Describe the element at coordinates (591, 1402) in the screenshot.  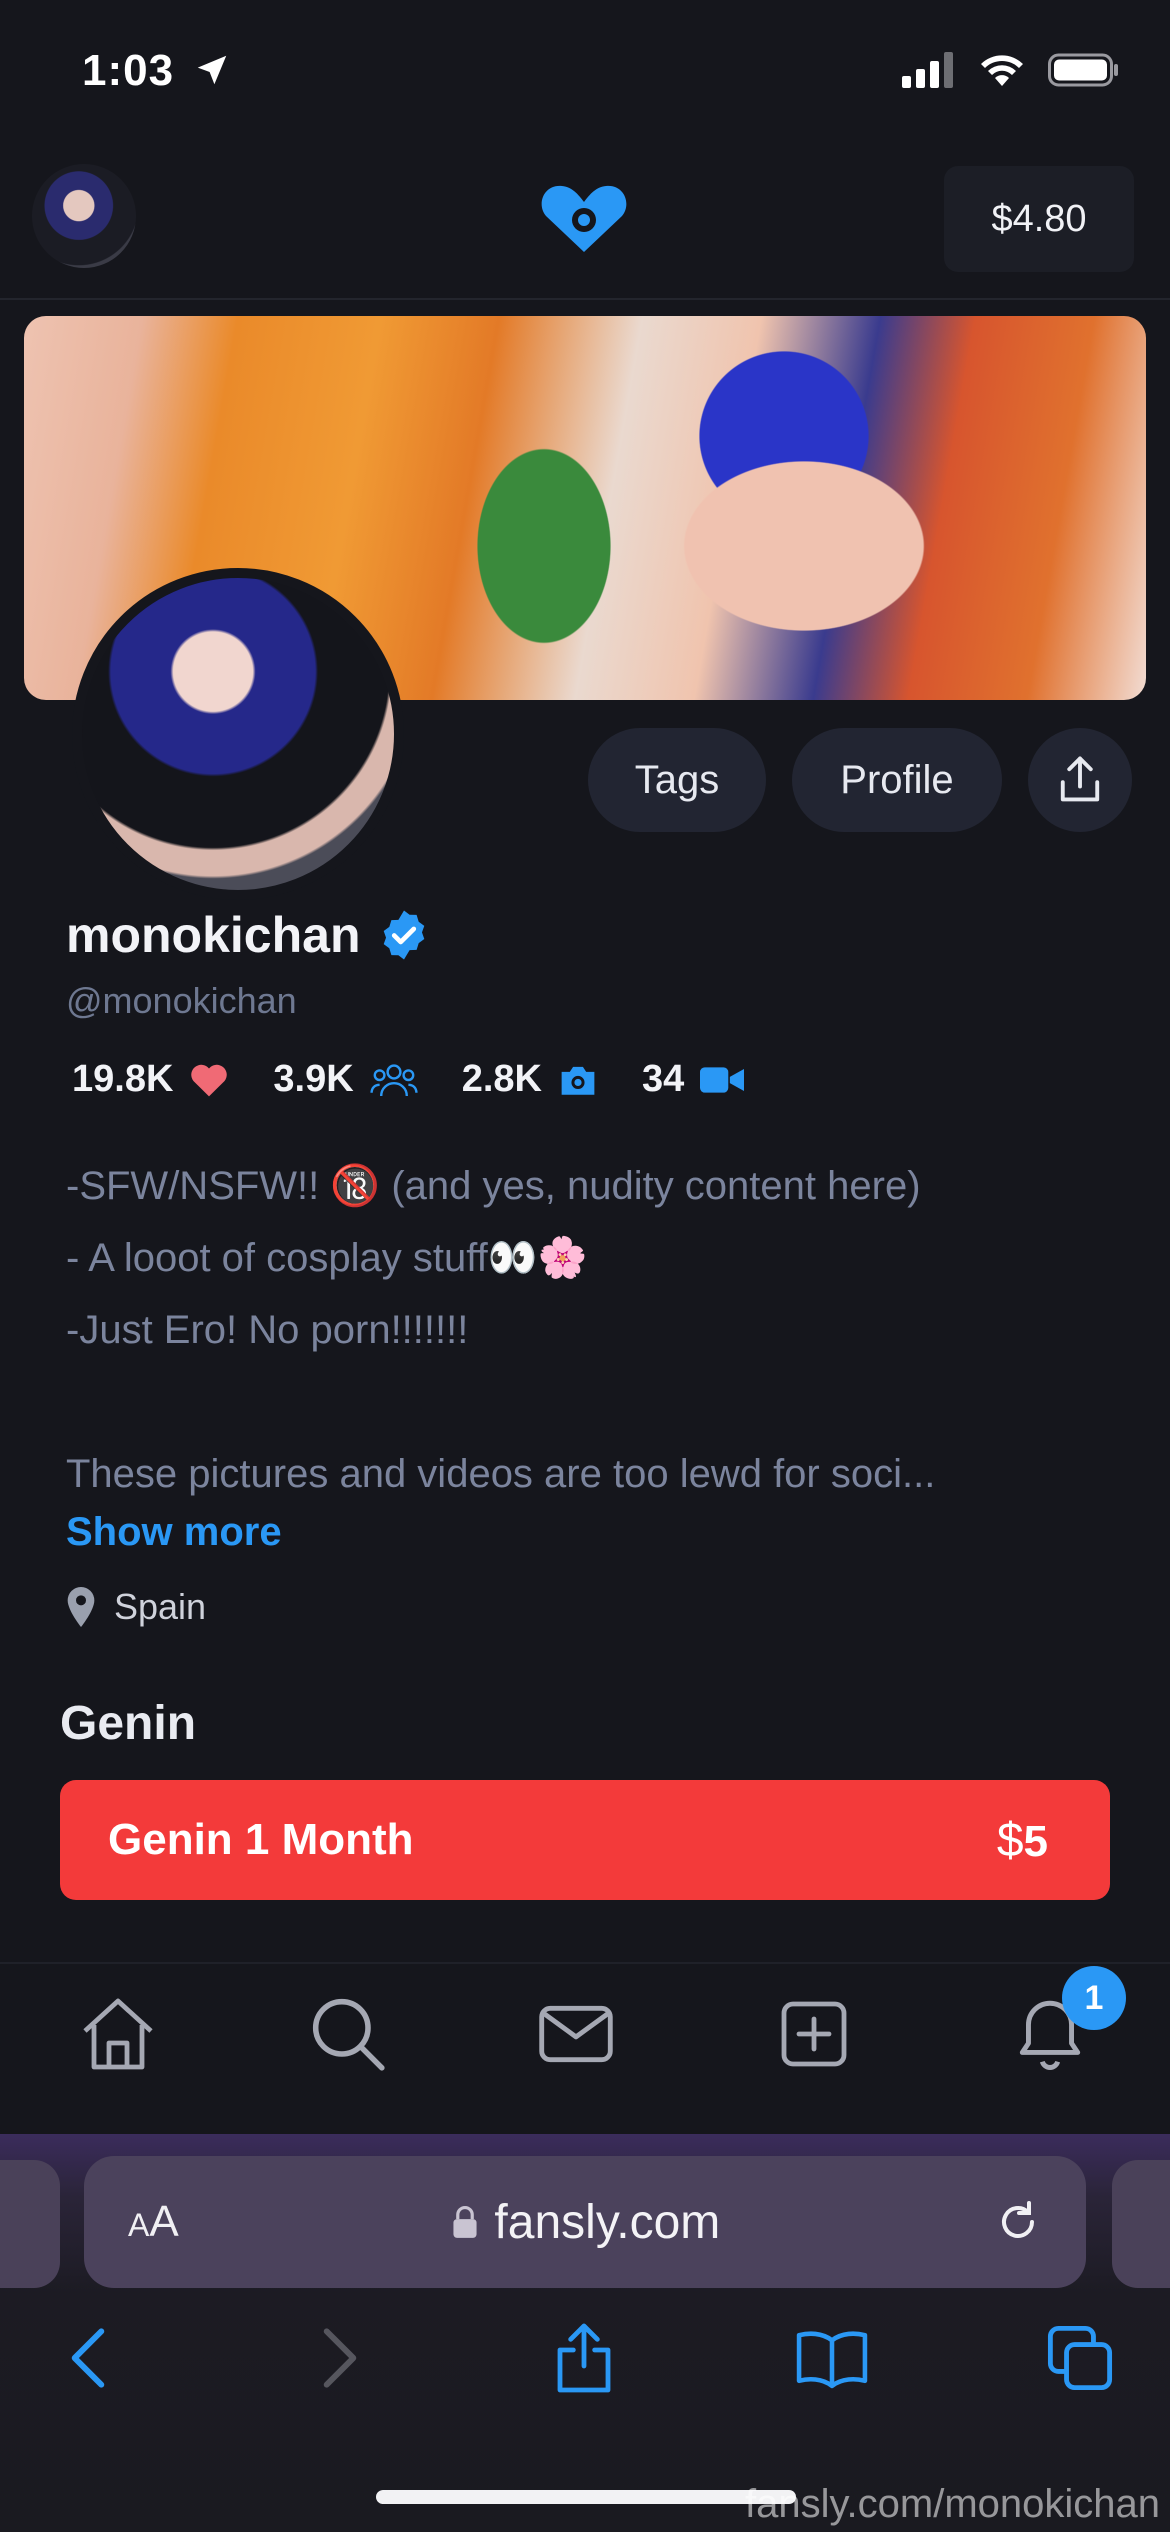
I see `bio-spacer` at that location.